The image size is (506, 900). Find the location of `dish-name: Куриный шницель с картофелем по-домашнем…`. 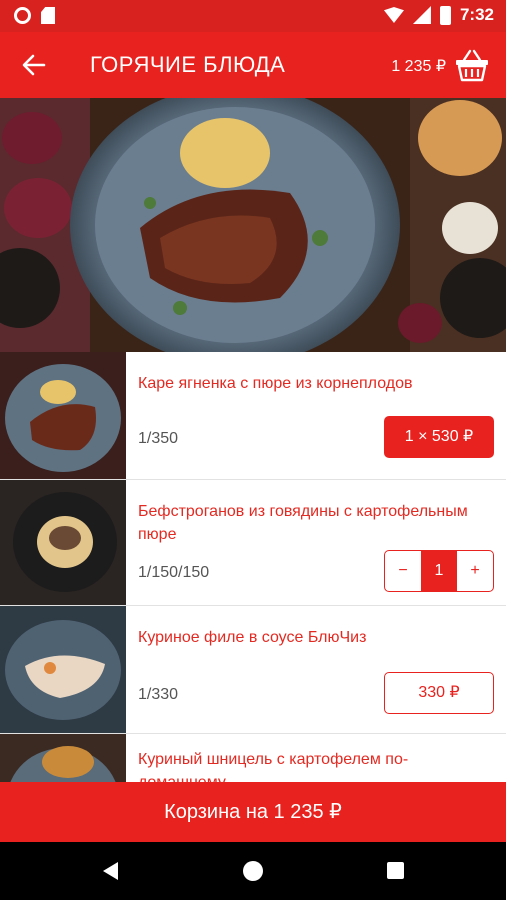

dish-name: Куриный шницель с картофелем по-домашнем… is located at coordinates (313, 765).